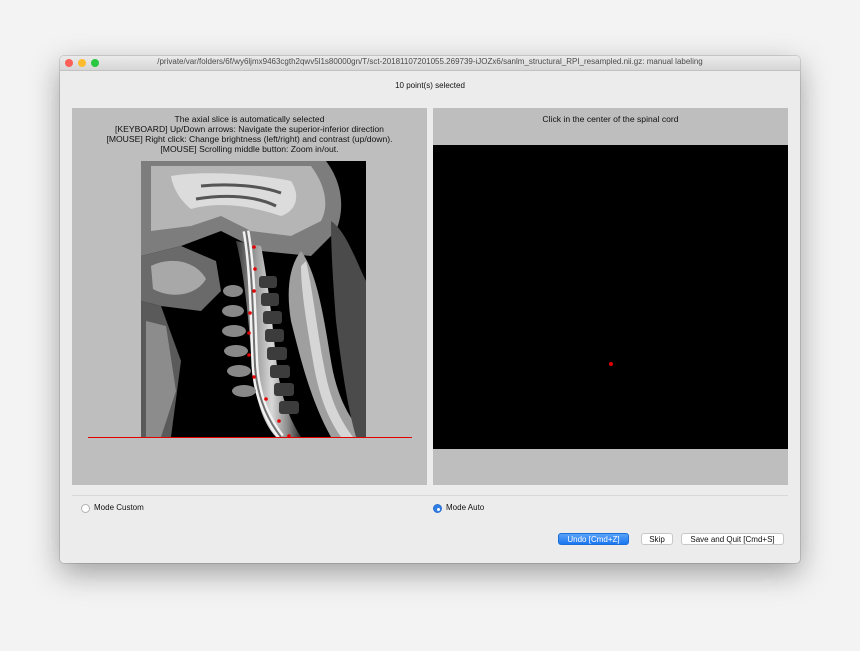 This screenshot has height=651, width=860. I want to click on axial-slice-indicator-line, so click(250, 437).